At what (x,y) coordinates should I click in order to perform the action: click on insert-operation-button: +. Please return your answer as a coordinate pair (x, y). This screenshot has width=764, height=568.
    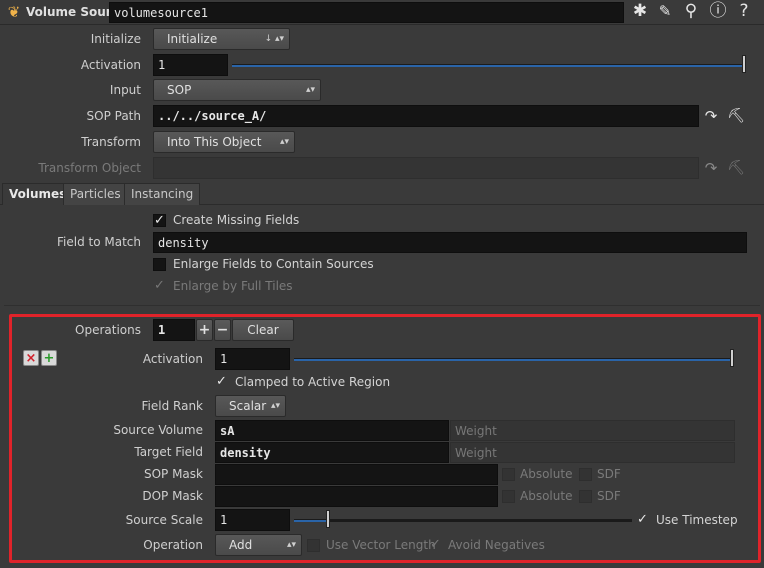
    Looking at the image, I should click on (49, 358).